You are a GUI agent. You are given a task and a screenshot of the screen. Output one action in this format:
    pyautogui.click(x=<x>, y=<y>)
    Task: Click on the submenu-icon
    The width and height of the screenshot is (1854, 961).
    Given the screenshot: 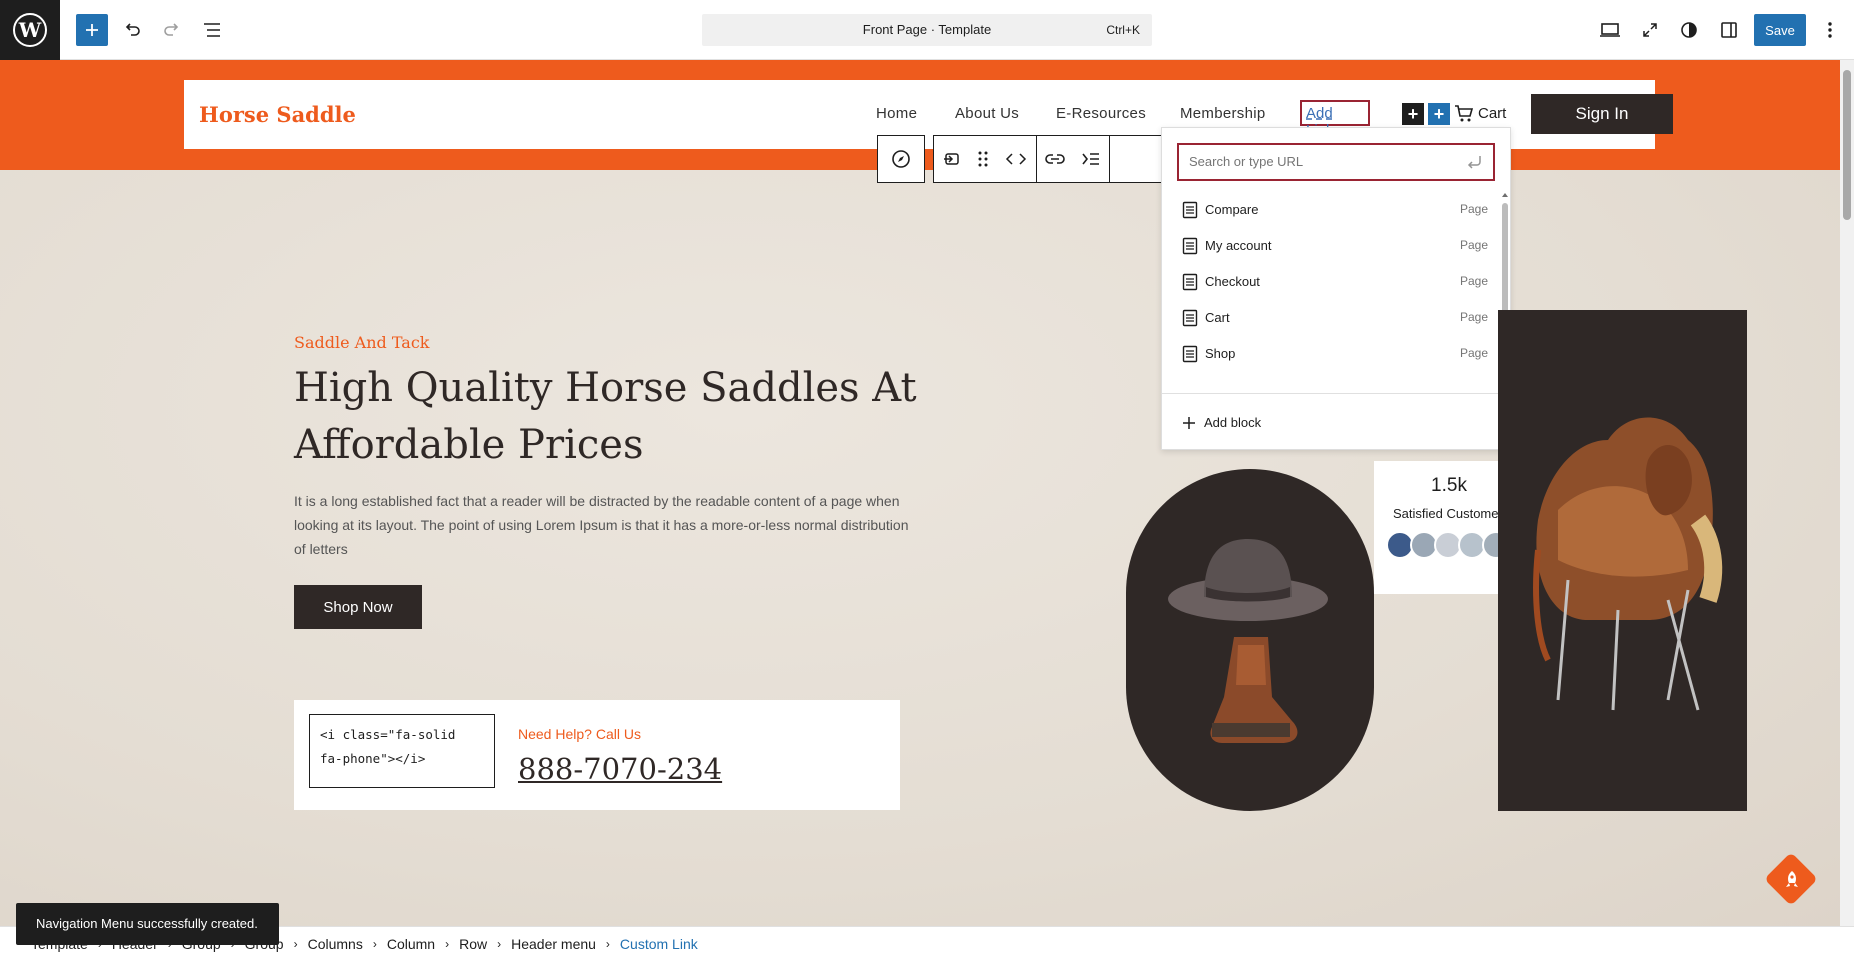 What is the action you would take?
    pyautogui.click(x=1090, y=159)
    